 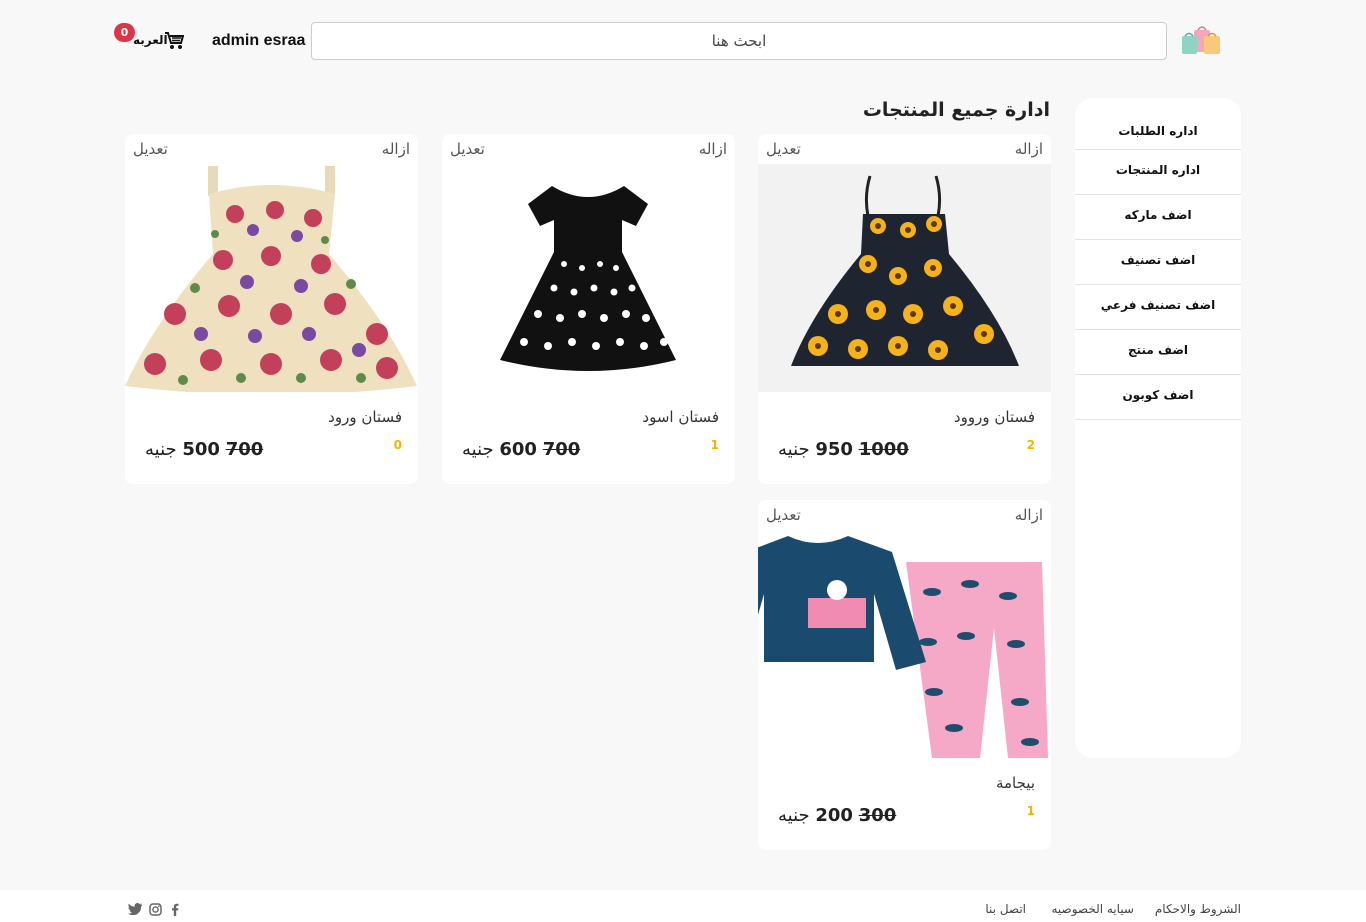 I want to click on sidebar-item-add-subcategory: اضف تصنيف فرعي, so click(x=1158, y=307).